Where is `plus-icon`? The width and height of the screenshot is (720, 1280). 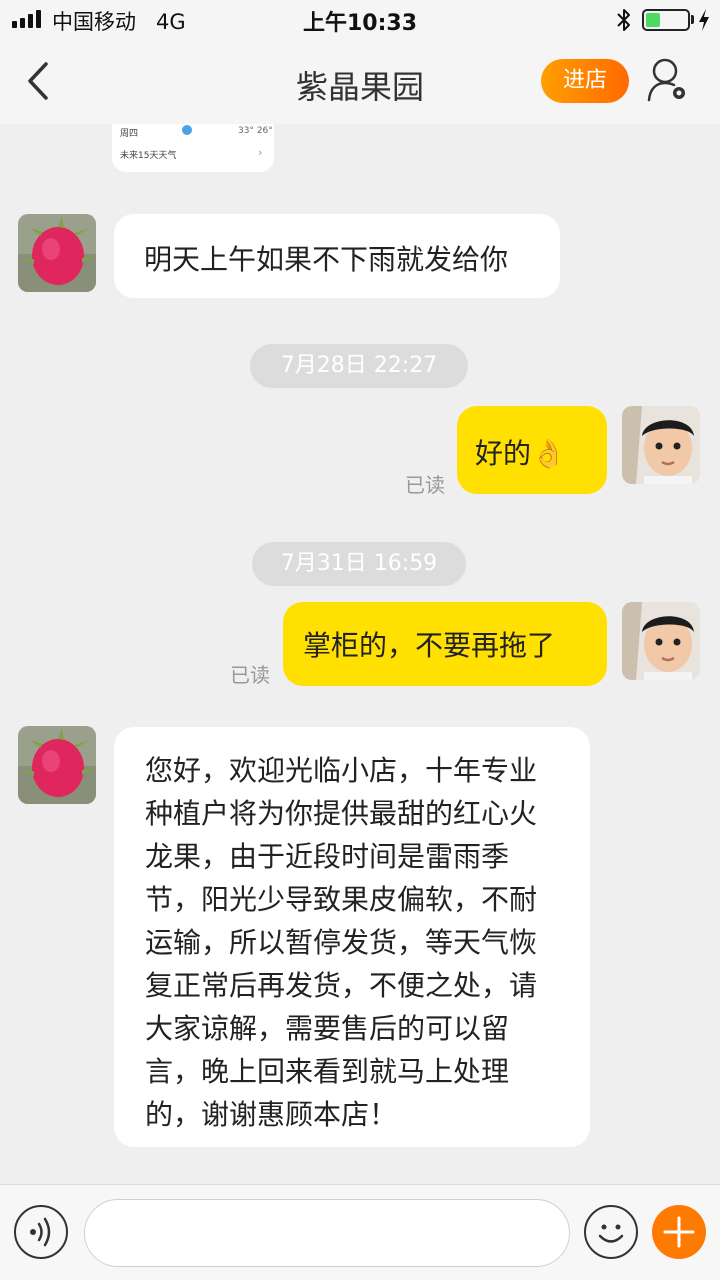
plus-icon is located at coordinates (679, 1232).